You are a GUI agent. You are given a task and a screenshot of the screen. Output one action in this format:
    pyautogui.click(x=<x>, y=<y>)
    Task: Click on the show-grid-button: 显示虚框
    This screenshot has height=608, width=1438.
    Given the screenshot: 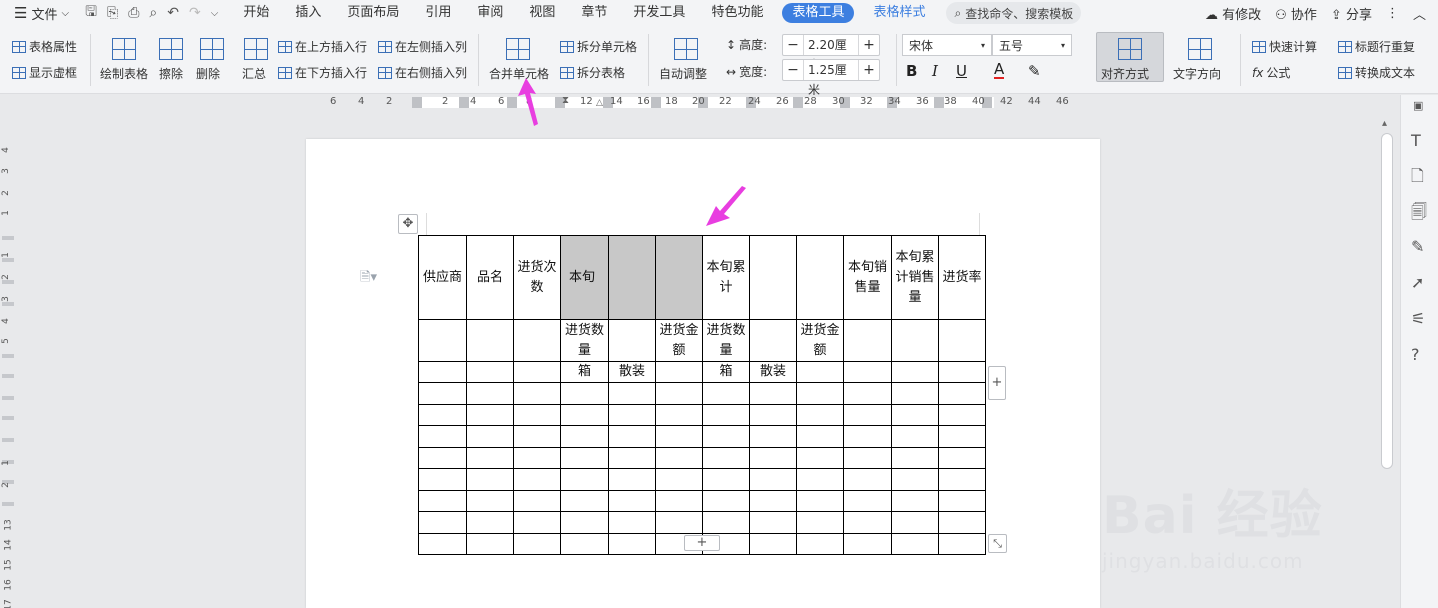 What is the action you would take?
    pyautogui.click(x=44, y=72)
    